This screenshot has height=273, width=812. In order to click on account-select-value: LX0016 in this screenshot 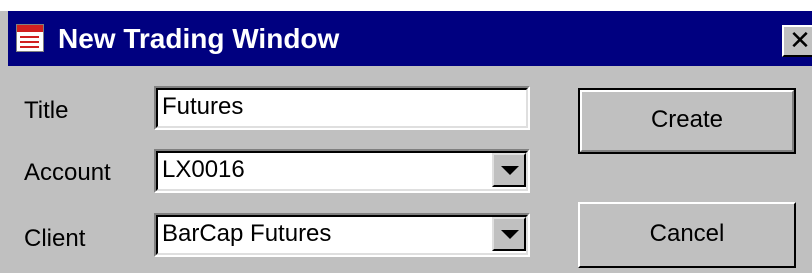, I will do `click(203, 169)`.